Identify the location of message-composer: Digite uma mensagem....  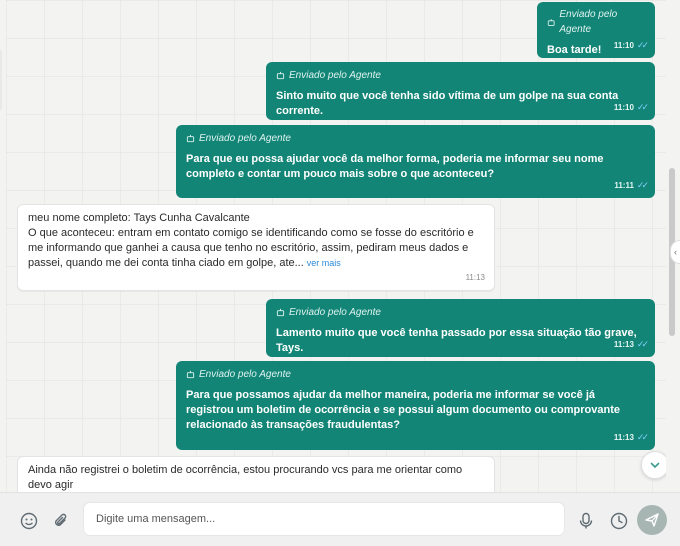
(340, 519).